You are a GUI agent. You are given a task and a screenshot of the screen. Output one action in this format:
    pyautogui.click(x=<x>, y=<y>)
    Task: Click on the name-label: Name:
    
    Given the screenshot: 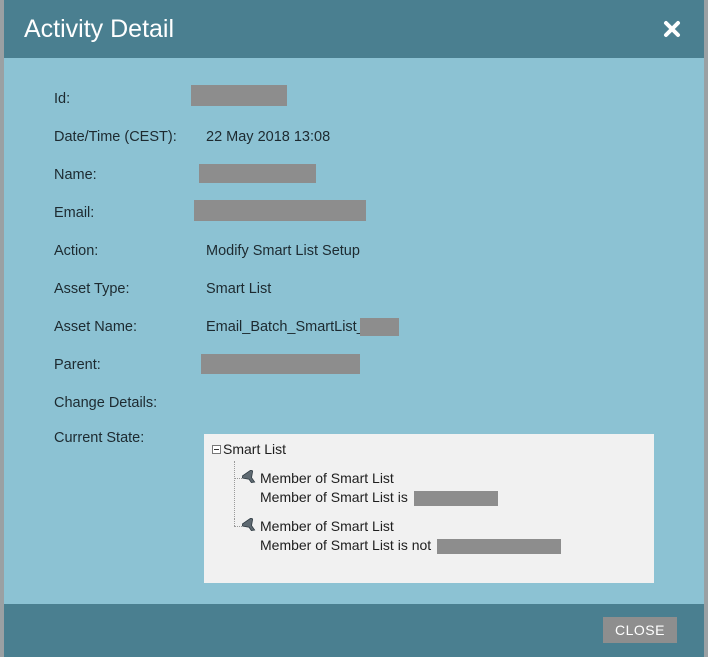 What is the action you would take?
    pyautogui.click(x=75, y=175)
    